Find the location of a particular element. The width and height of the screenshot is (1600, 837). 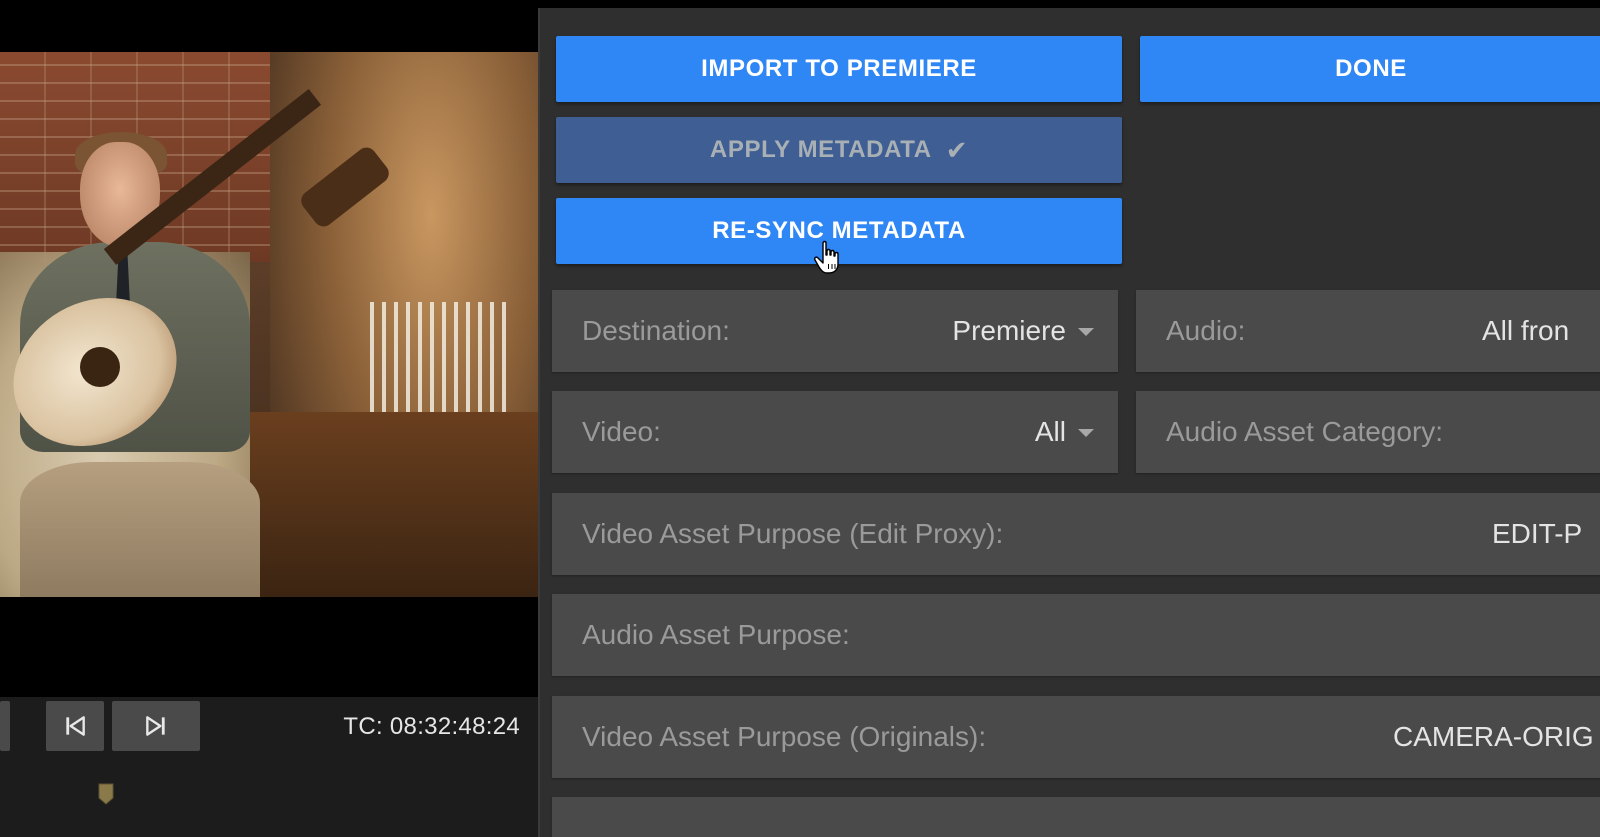

destination-selected: Premiere is located at coordinates (1009, 330).